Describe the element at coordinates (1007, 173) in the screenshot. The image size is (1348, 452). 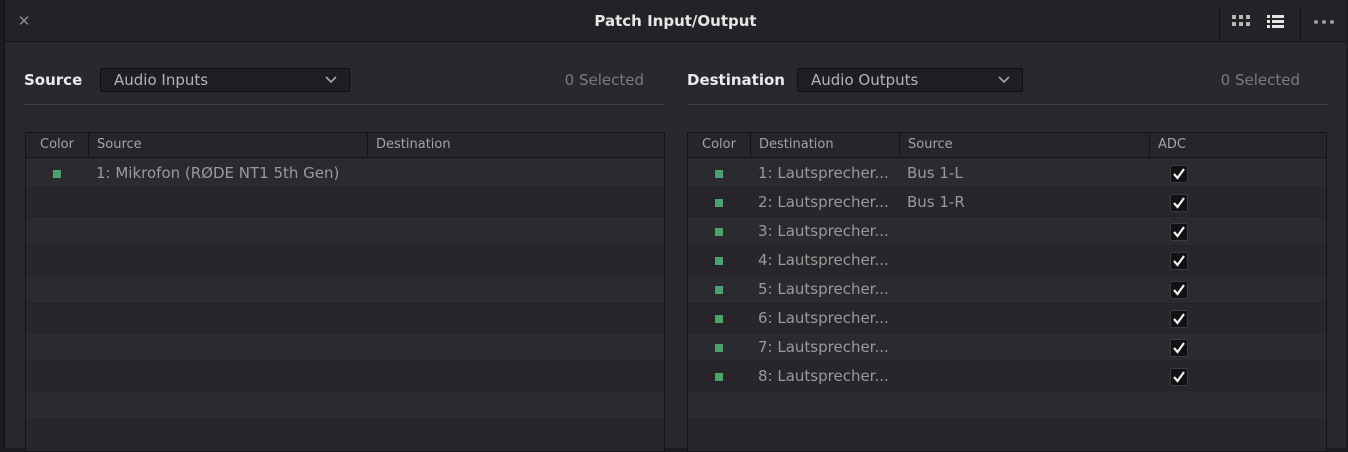
I see `table-row: 1: Lautsprecher... Bus 1-L` at that location.